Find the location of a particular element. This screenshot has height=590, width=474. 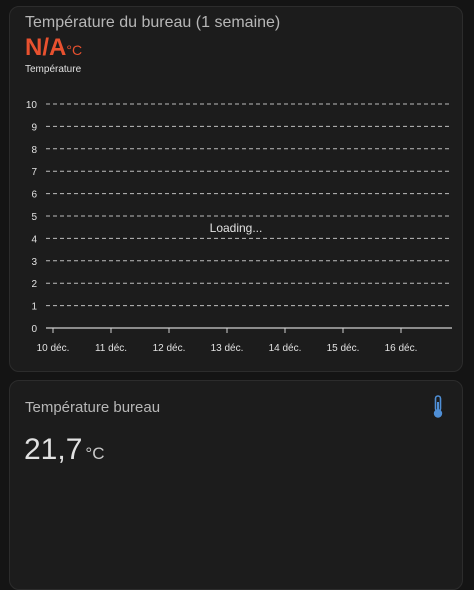

card-title: Température bureau is located at coordinates (93, 407).